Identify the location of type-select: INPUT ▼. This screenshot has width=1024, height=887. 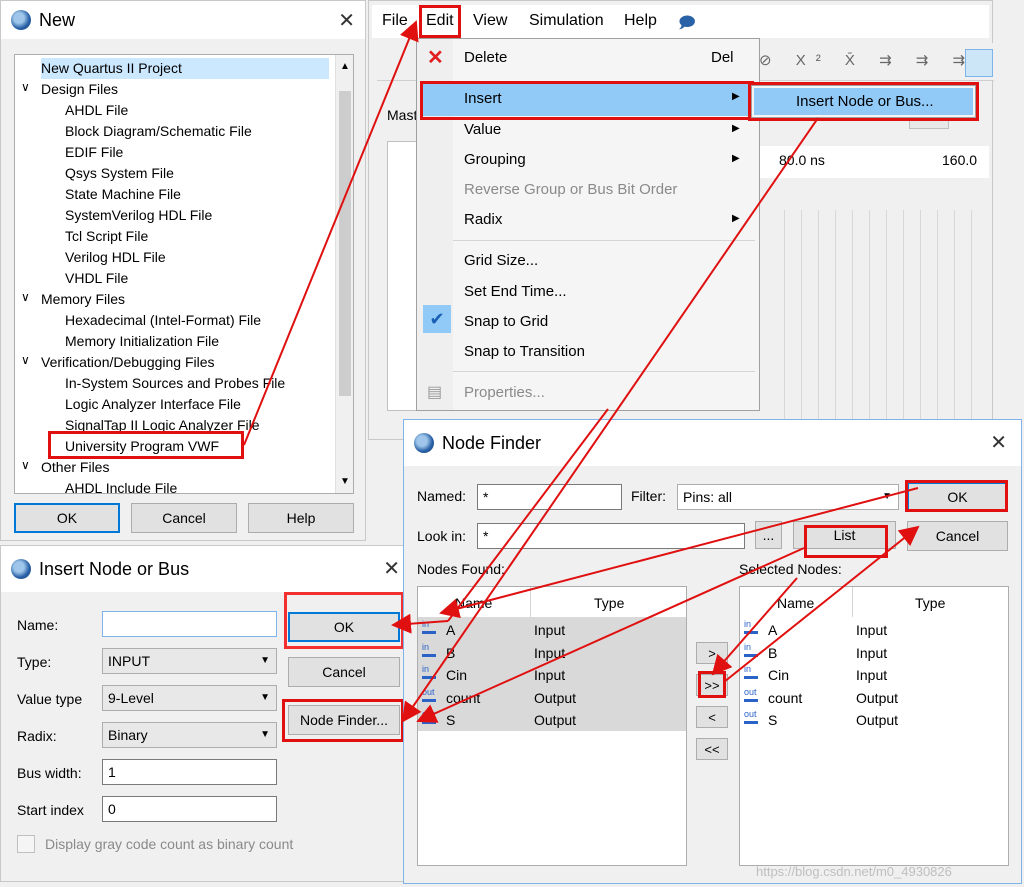
(189, 661).